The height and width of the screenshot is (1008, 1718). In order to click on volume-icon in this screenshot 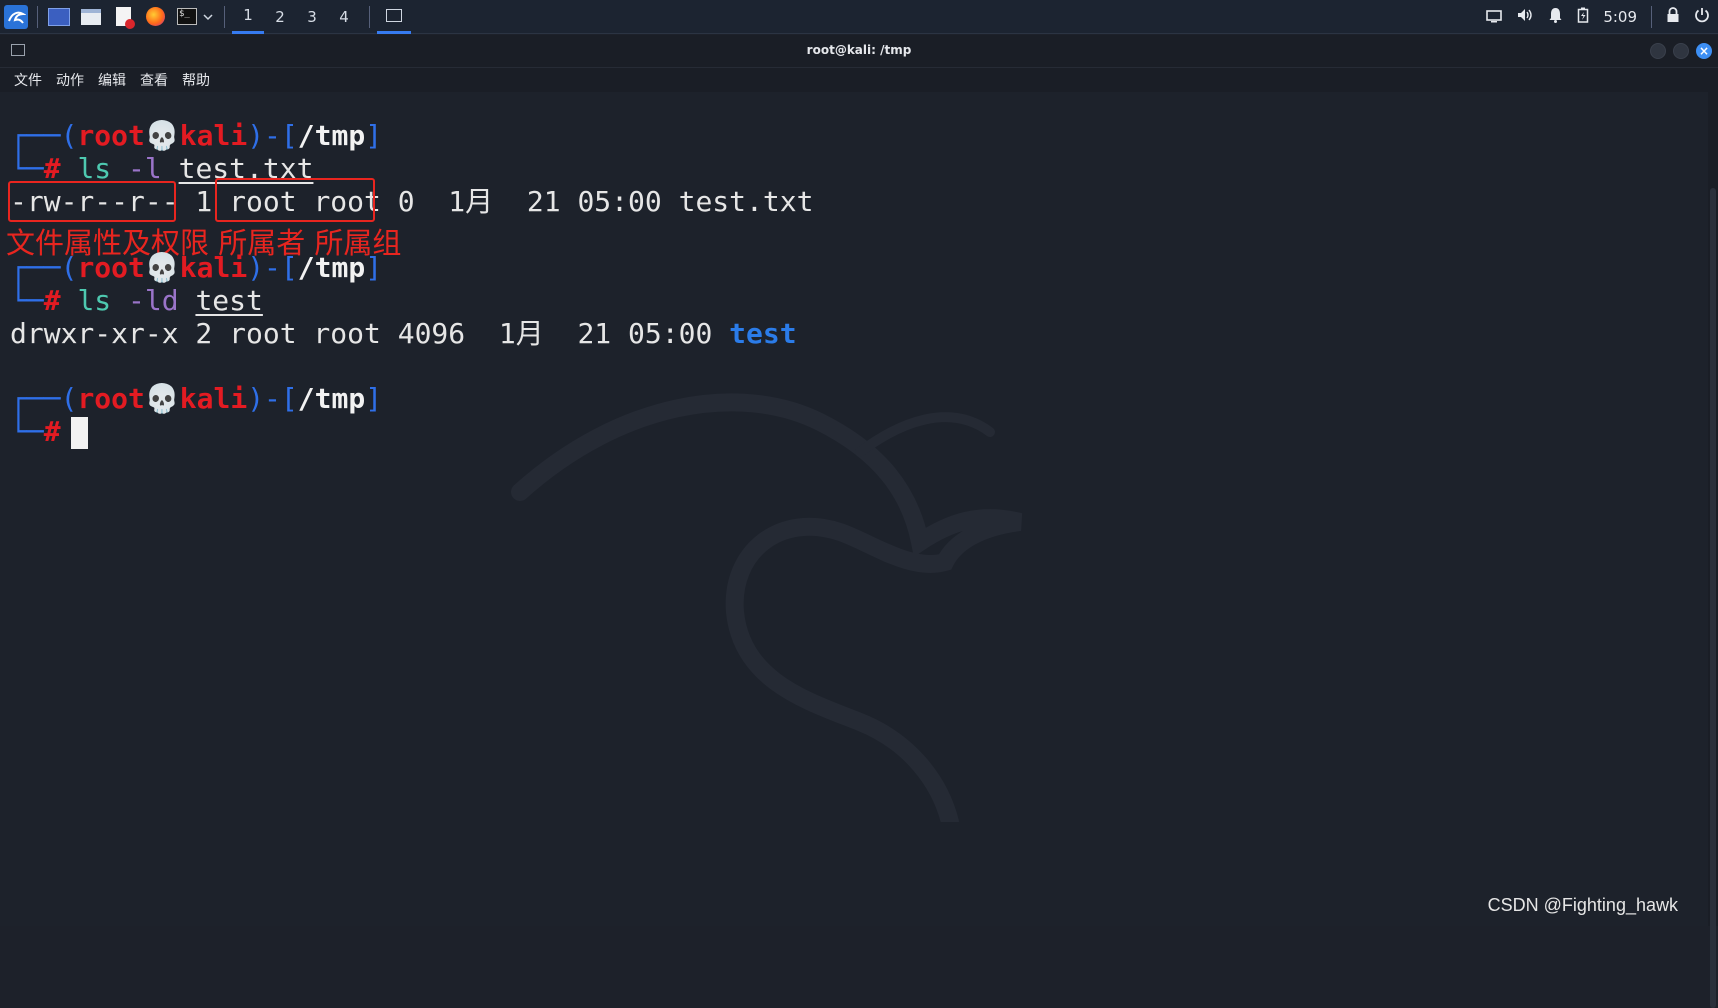, I will do `click(1525, 17)`.